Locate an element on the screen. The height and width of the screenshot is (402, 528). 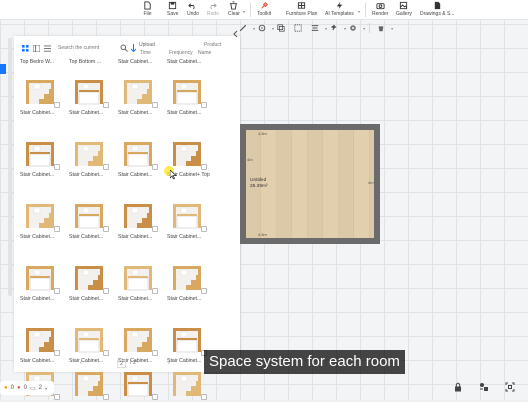
gallery-button: Gallery is located at coordinates (404, 10).